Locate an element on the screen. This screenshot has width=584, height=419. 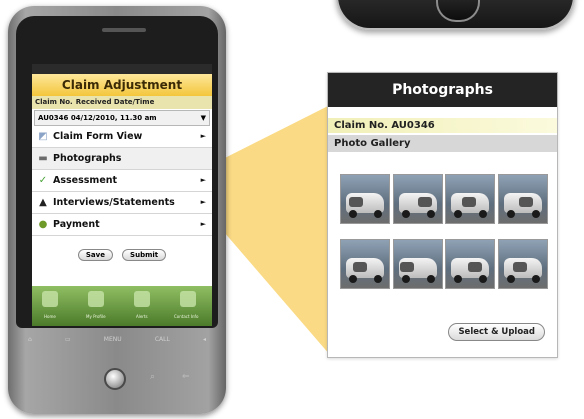
bottom-dock: Home My Profile Alerts Contact Info is located at coordinates (122, 306).